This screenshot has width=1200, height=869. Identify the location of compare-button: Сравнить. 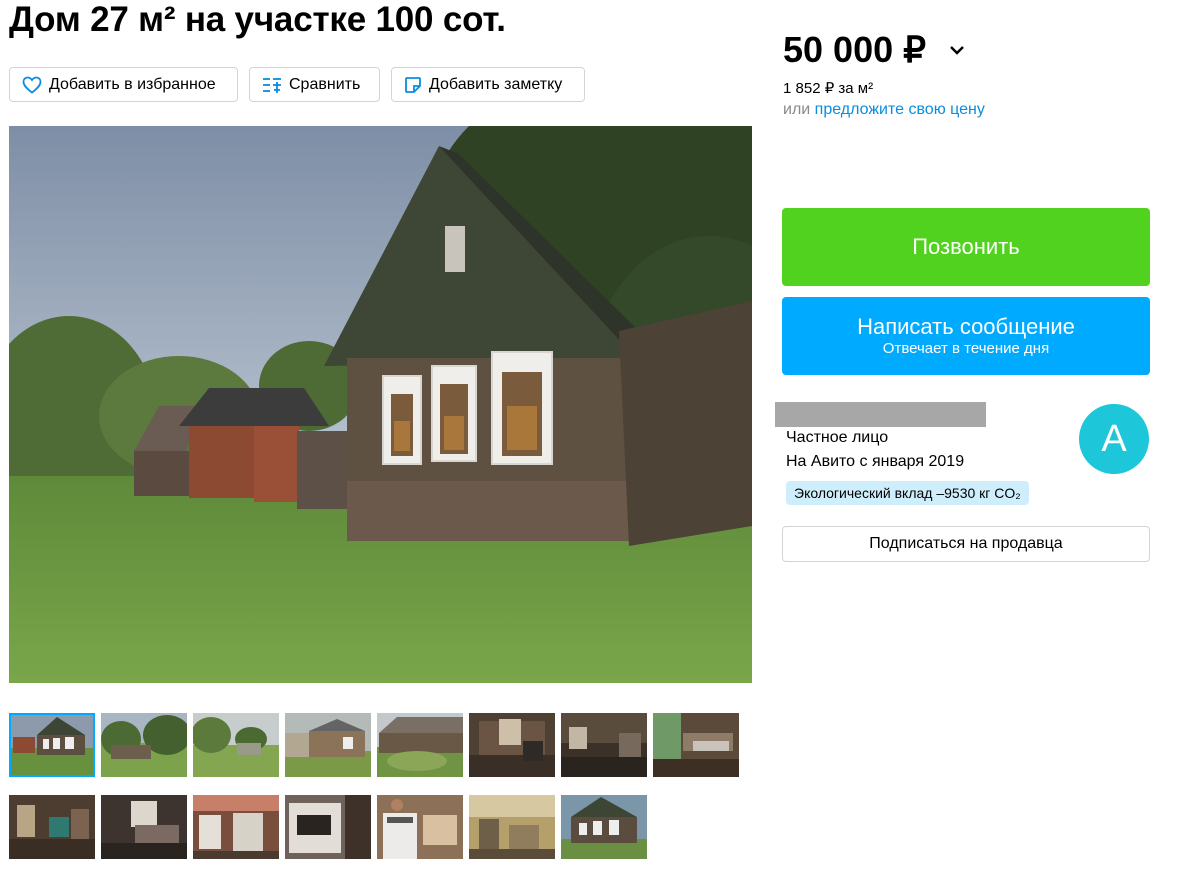
(314, 84).